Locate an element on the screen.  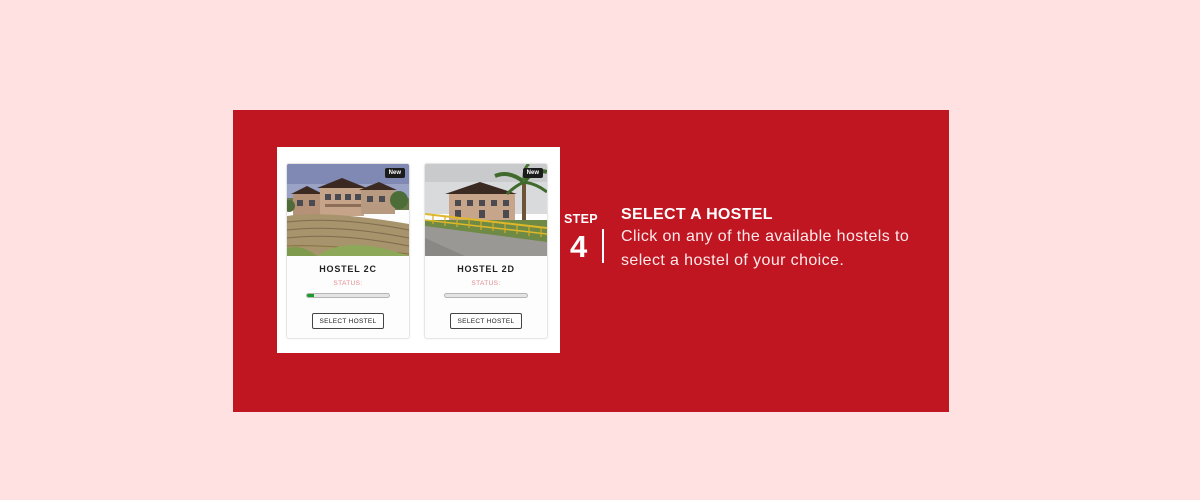
hostel-name: HOSTEL 2C is located at coordinates (348, 269).